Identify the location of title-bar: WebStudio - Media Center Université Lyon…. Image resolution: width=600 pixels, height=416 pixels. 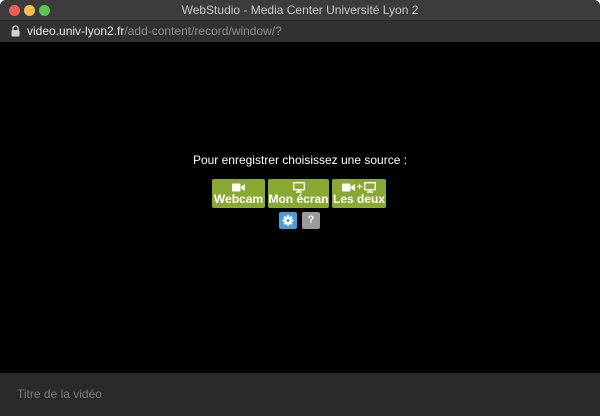
(300, 10).